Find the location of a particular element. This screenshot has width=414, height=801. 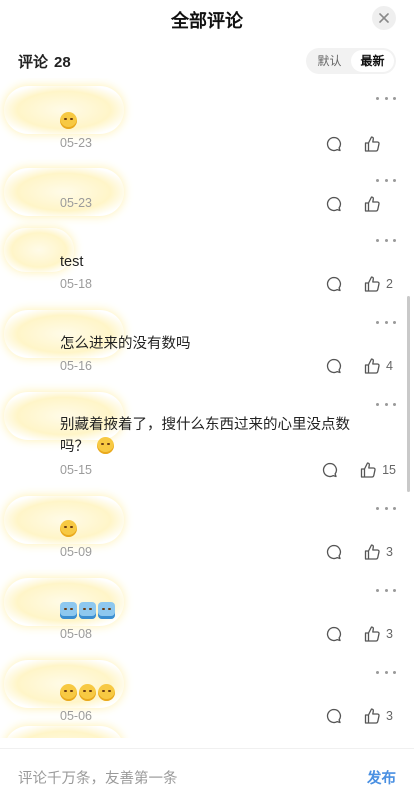

like-count: 2 is located at coordinates (389, 284).